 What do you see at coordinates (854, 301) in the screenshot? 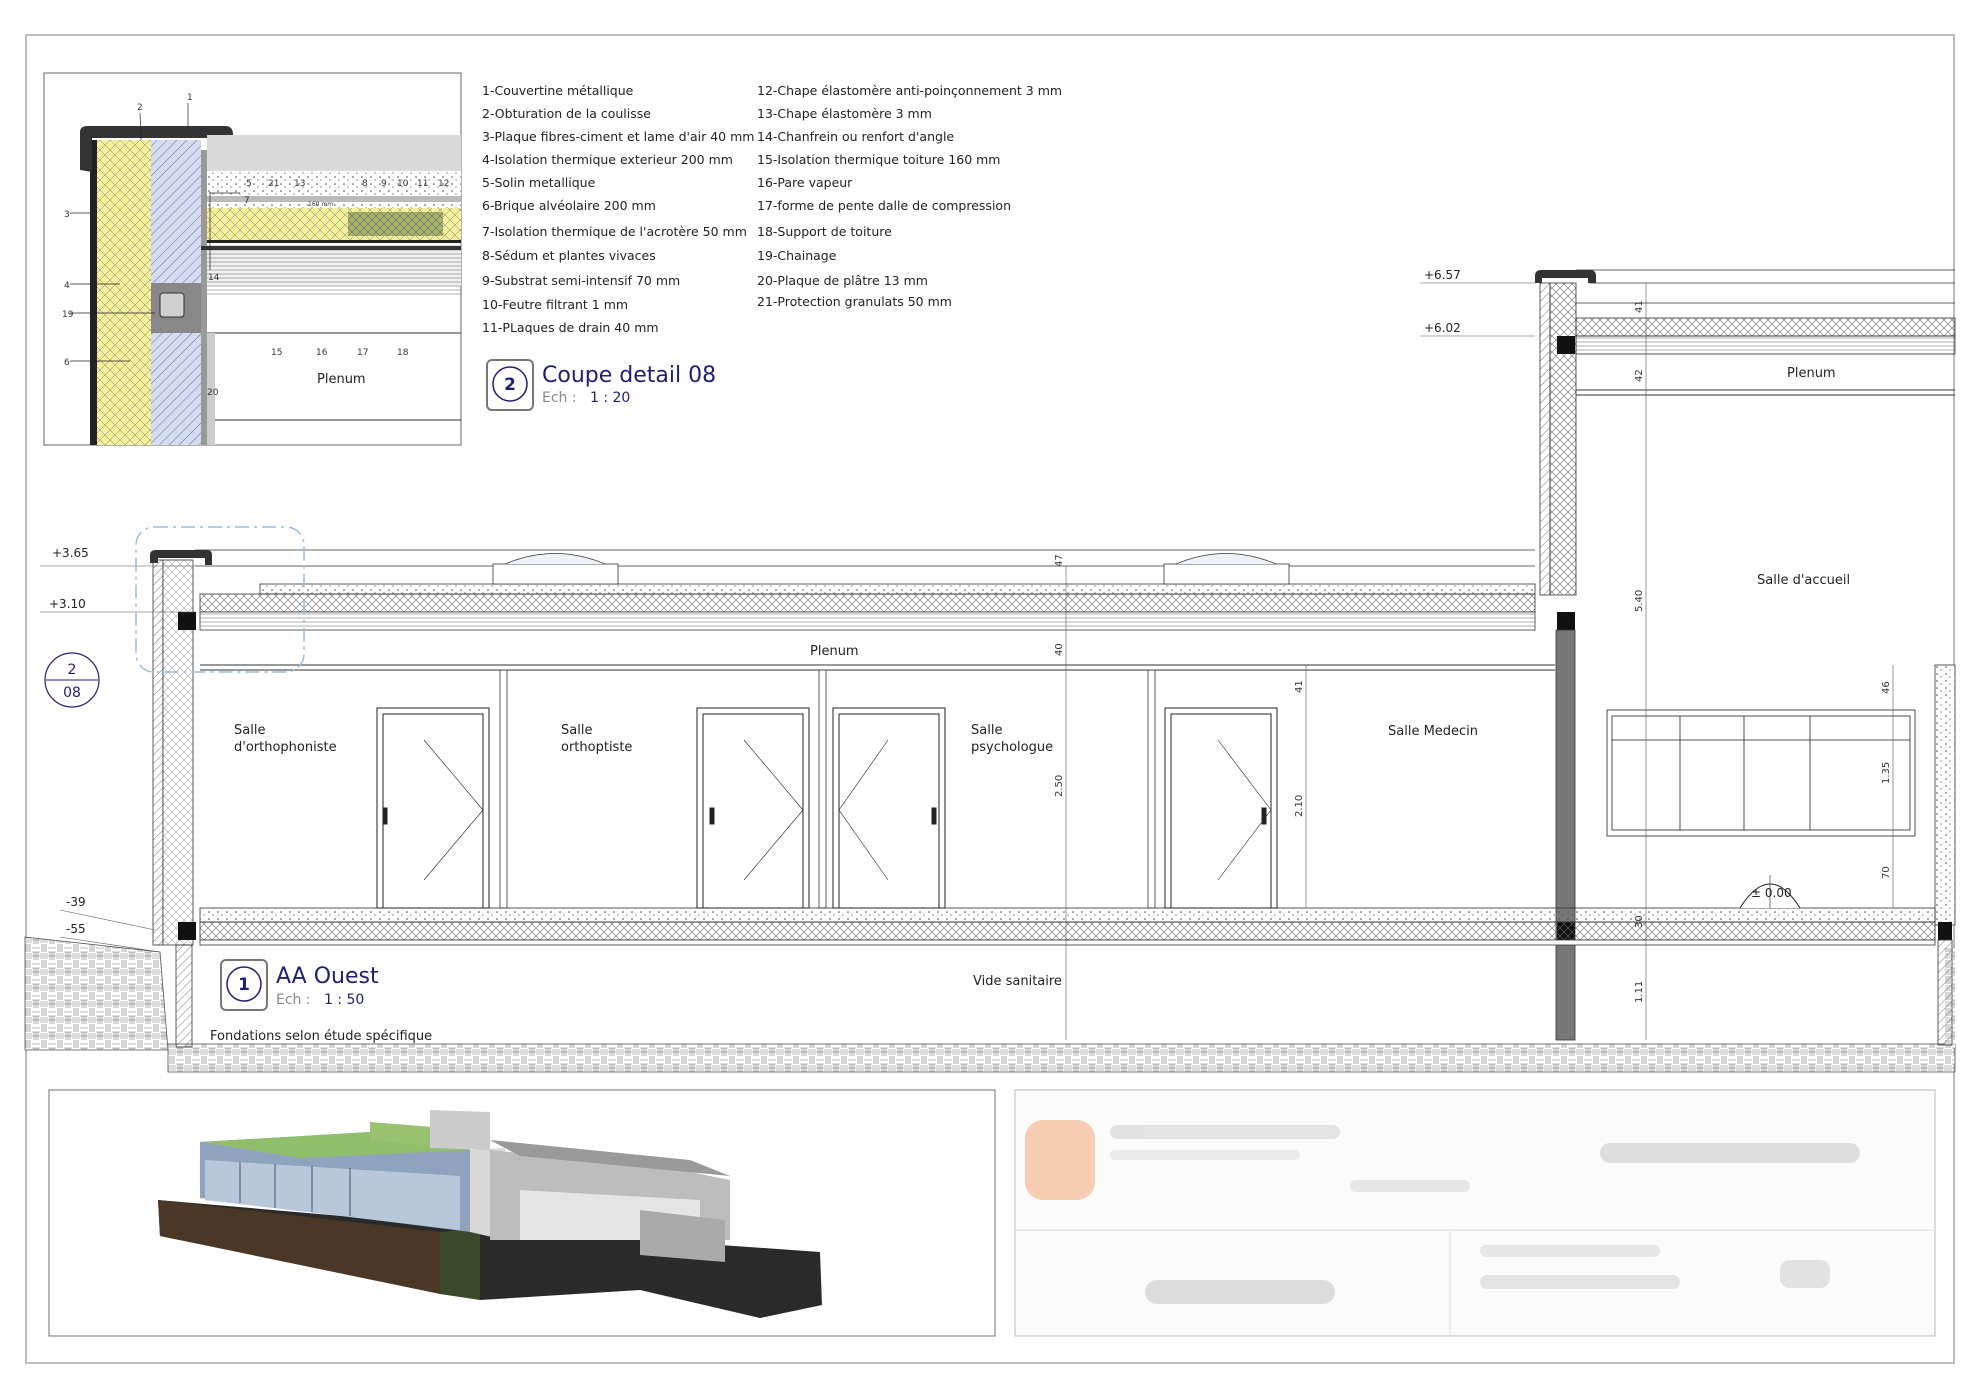
I see `legend-item: 21-Protection granulats 50 mm` at bounding box center [854, 301].